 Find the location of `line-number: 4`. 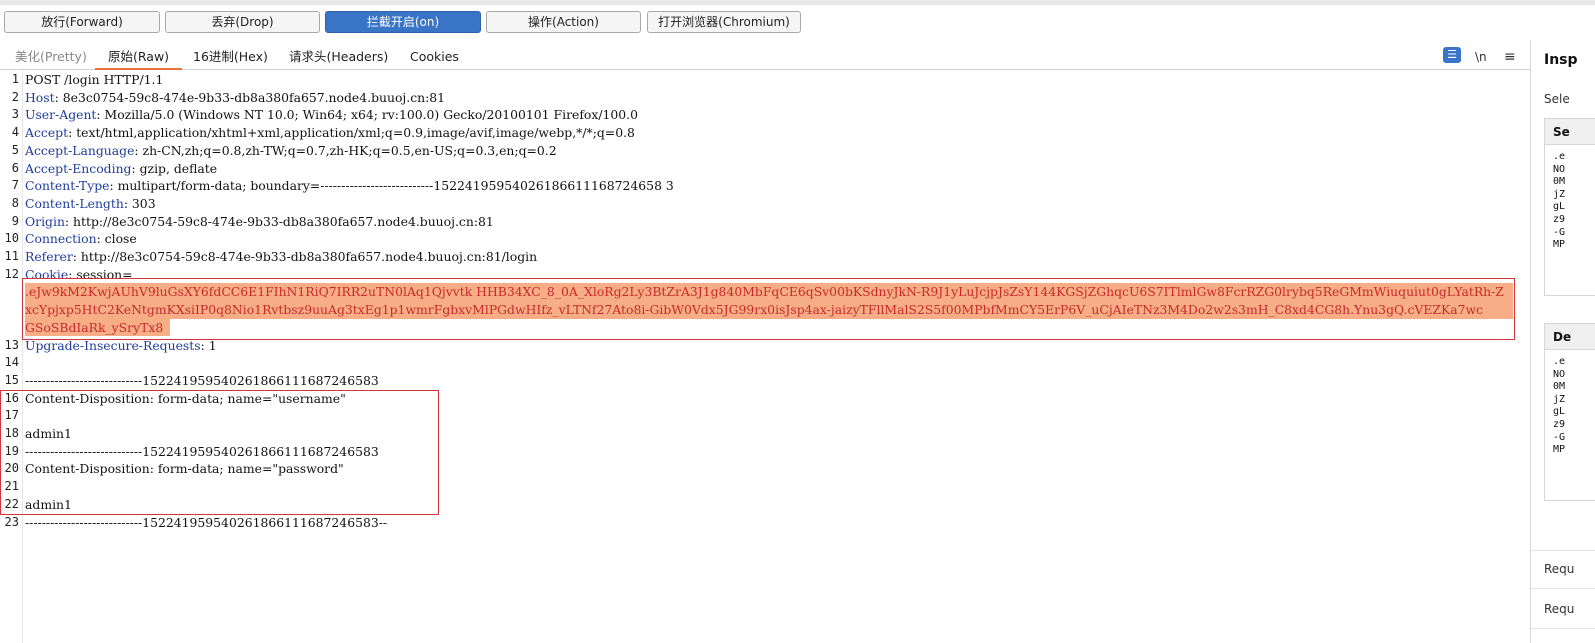

line-number: 4 is located at coordinates (15, 132).